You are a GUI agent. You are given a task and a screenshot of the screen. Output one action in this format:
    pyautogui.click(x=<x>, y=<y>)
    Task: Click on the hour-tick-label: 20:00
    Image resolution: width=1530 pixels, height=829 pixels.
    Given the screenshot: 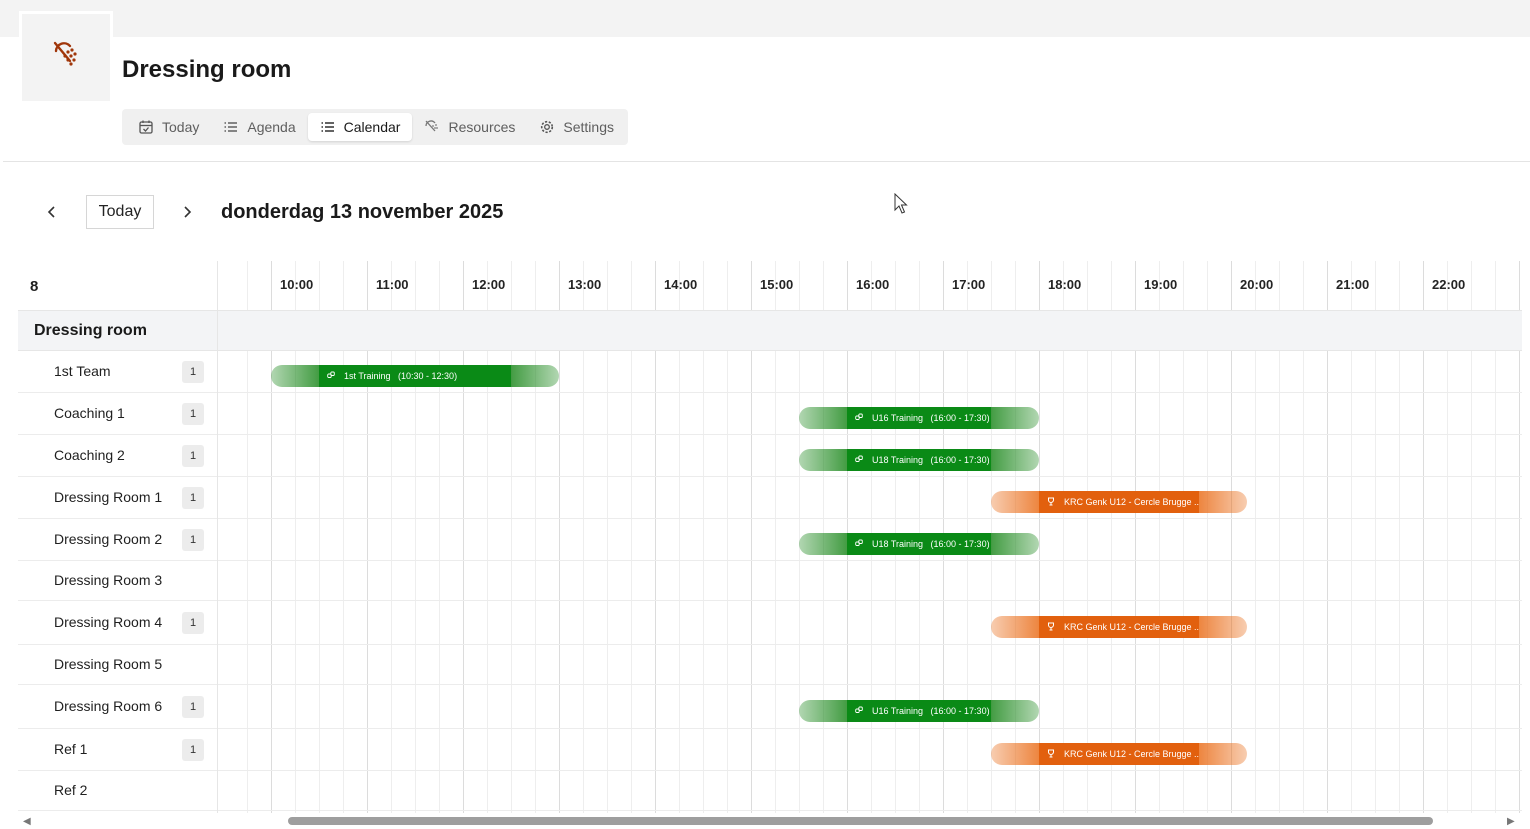 What is the action you would take?
    pyautogui.click(x=1257, y=284)
    